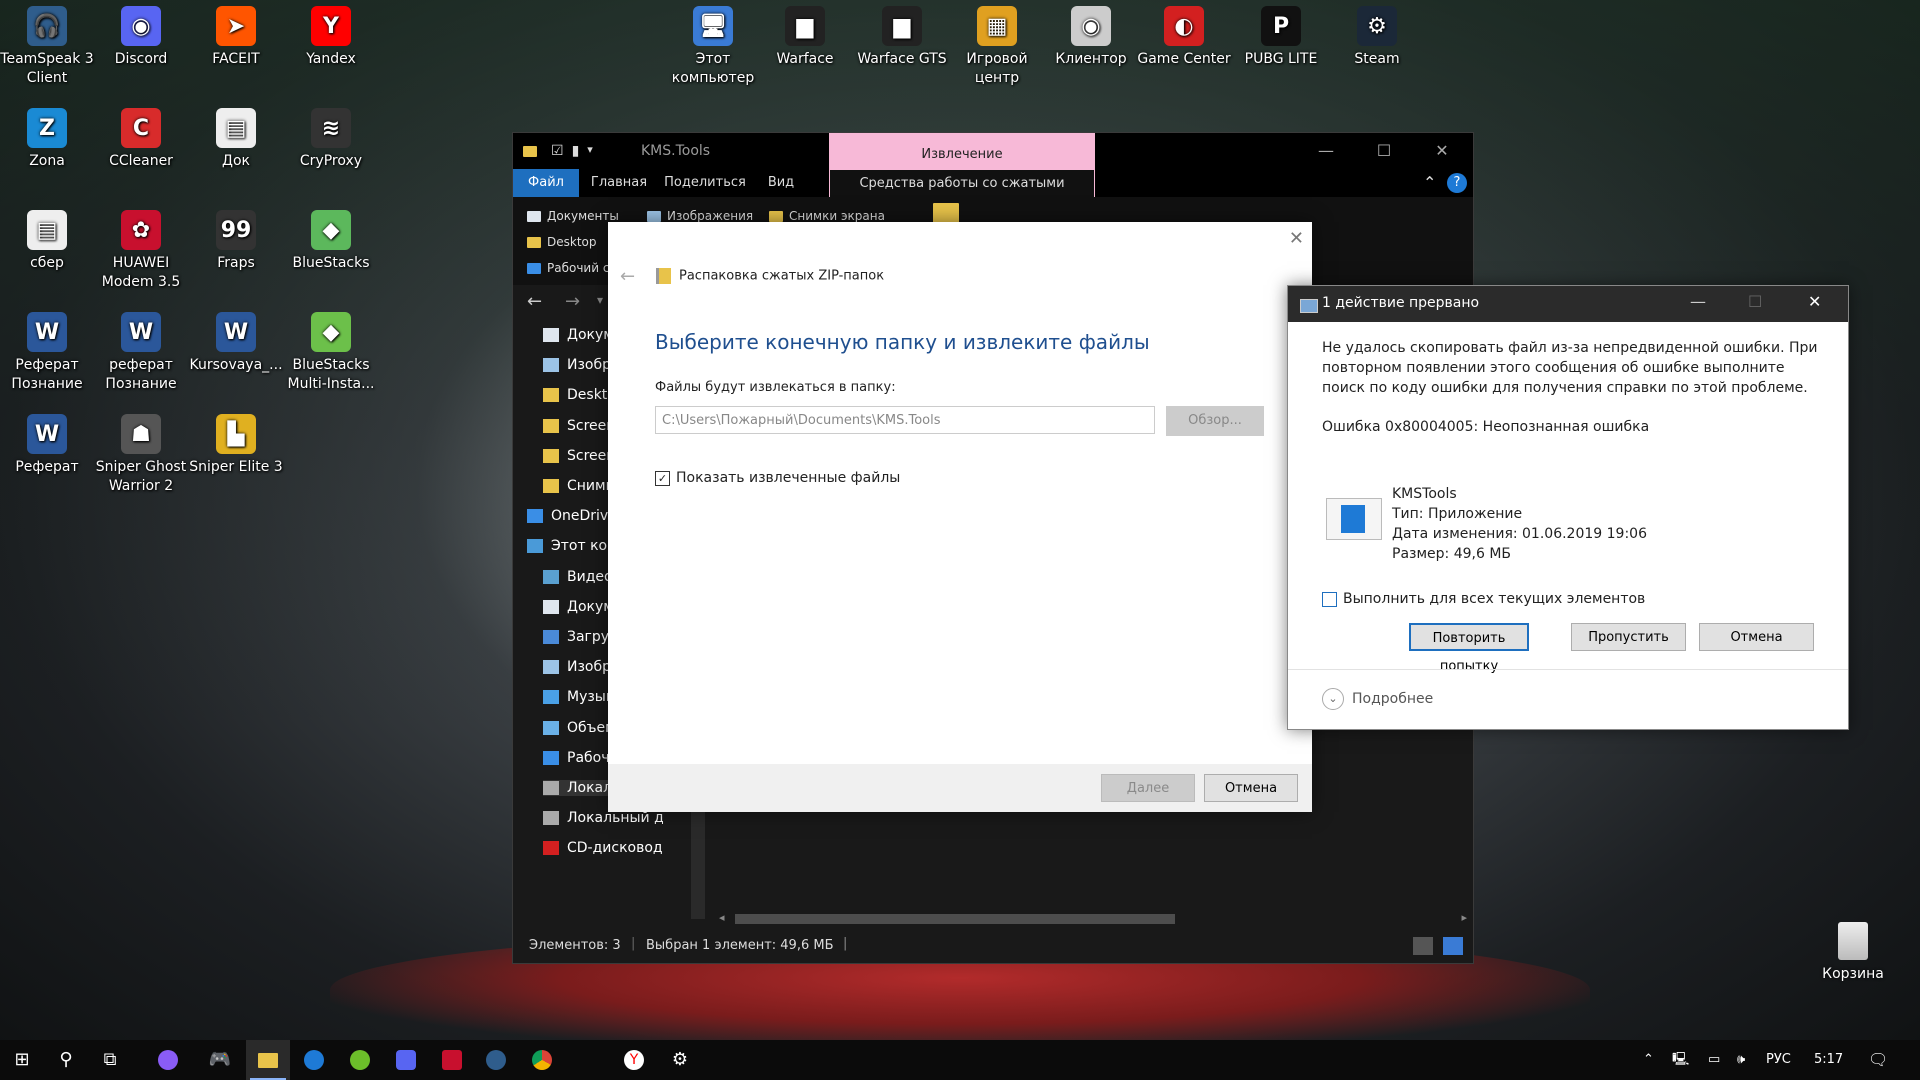 The width and height of the screenshot is (1920, 1080). What do you see at coordinates (1091, 34) in the screenshot?
I see `desktop-shortcut: ◉ Клиентор` at bounding box center [1091, 34].